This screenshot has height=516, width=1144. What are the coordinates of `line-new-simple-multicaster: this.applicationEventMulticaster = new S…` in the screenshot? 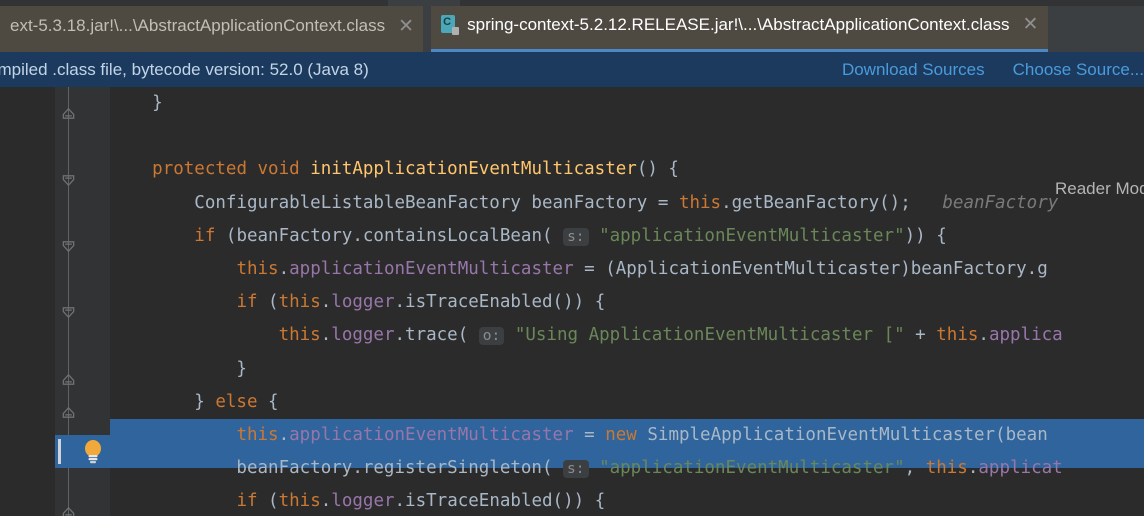 It's located at (627, 435).